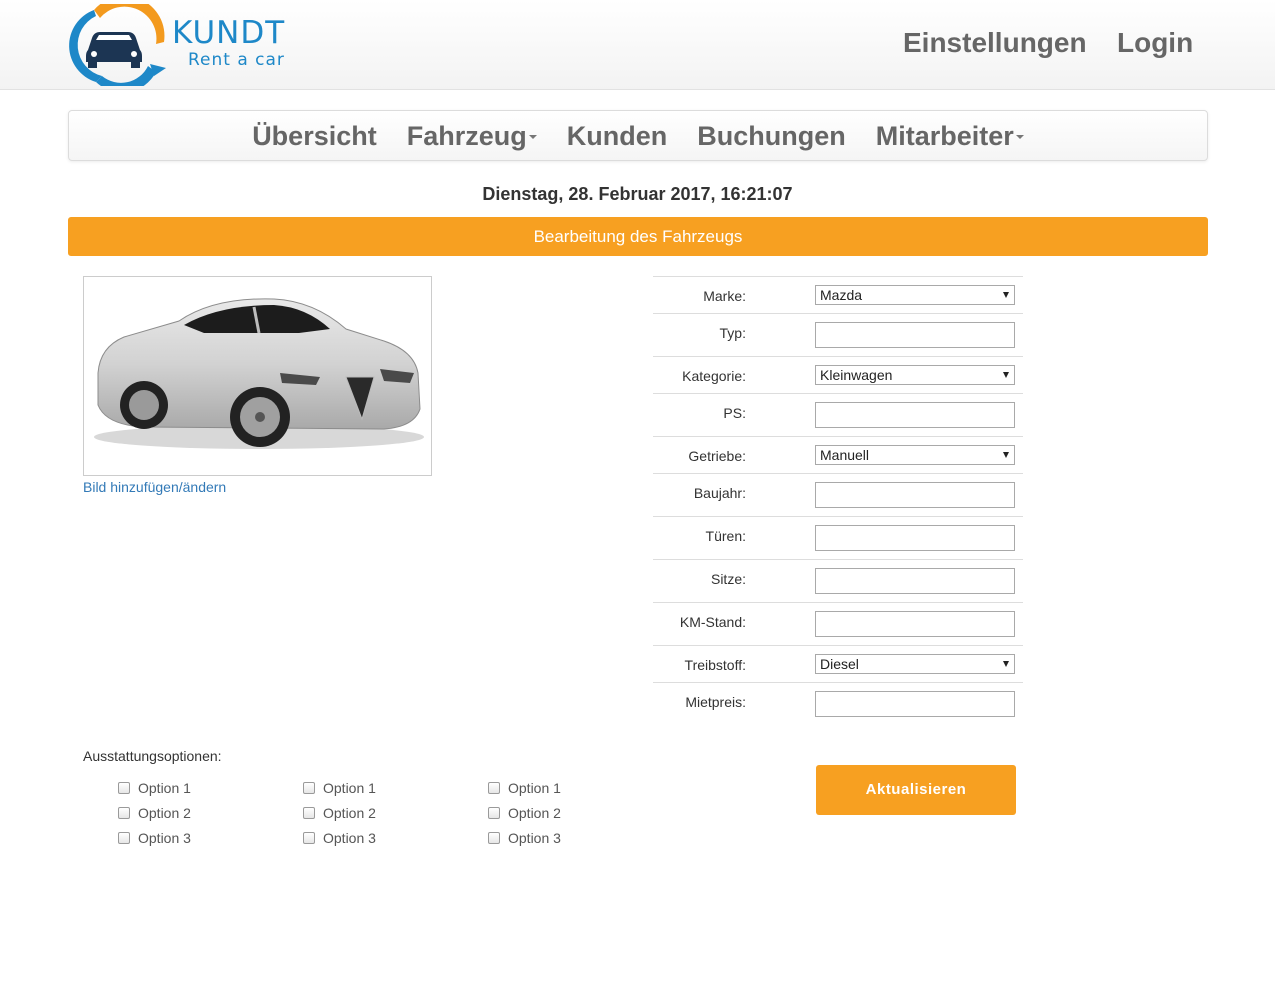 Image resolution: width=1275 pixels, height=992 pixels. What do you see at coordinates (915, 495) in the screenshot?
I see `baujahr-input` at bounding box center [915, 495].